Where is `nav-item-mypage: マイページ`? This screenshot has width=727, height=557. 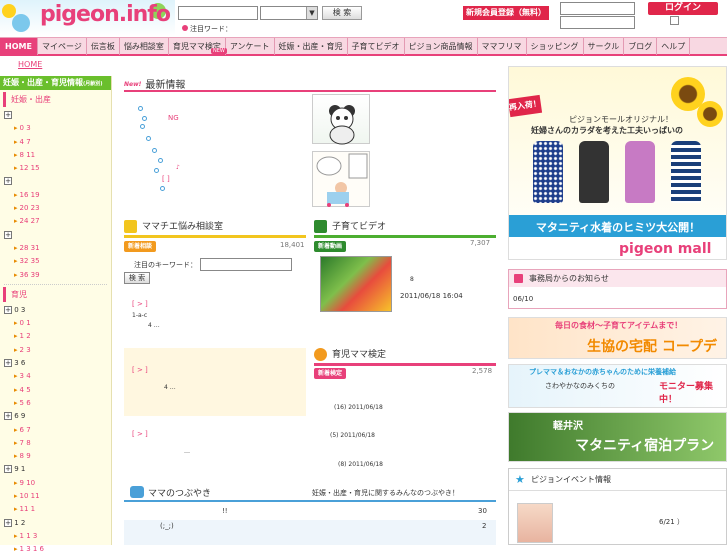 nav-item-mypage: マイページ is located at coordinates (62, 46).